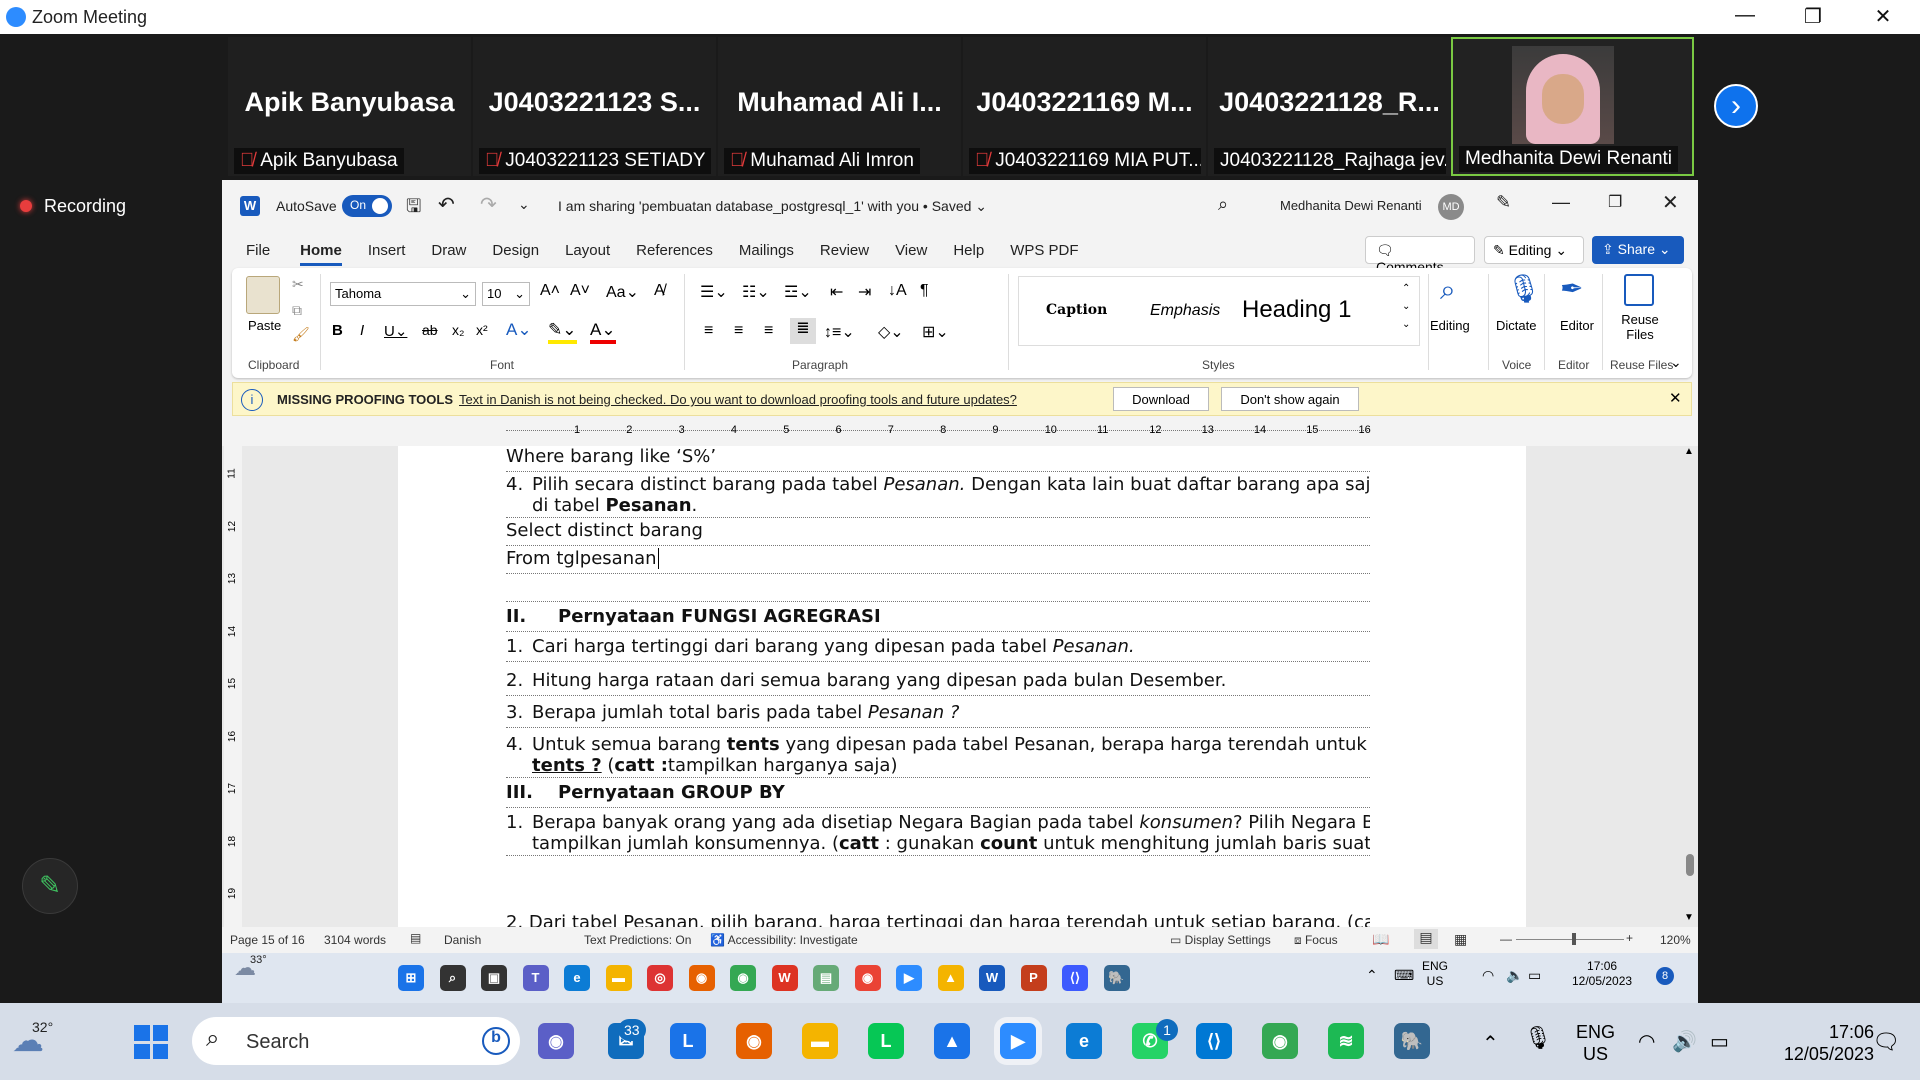  I want to click on wps-icon: W, so click(784, 978).